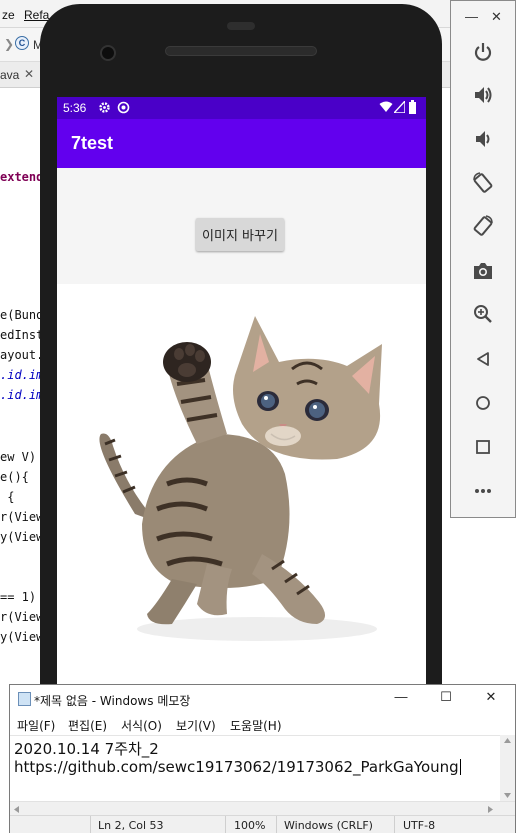 This screenshot has height=833, width=518. Describe the element at coordinates (490, 809) in the screenshot. I see `scroll-right-icon` at that location.